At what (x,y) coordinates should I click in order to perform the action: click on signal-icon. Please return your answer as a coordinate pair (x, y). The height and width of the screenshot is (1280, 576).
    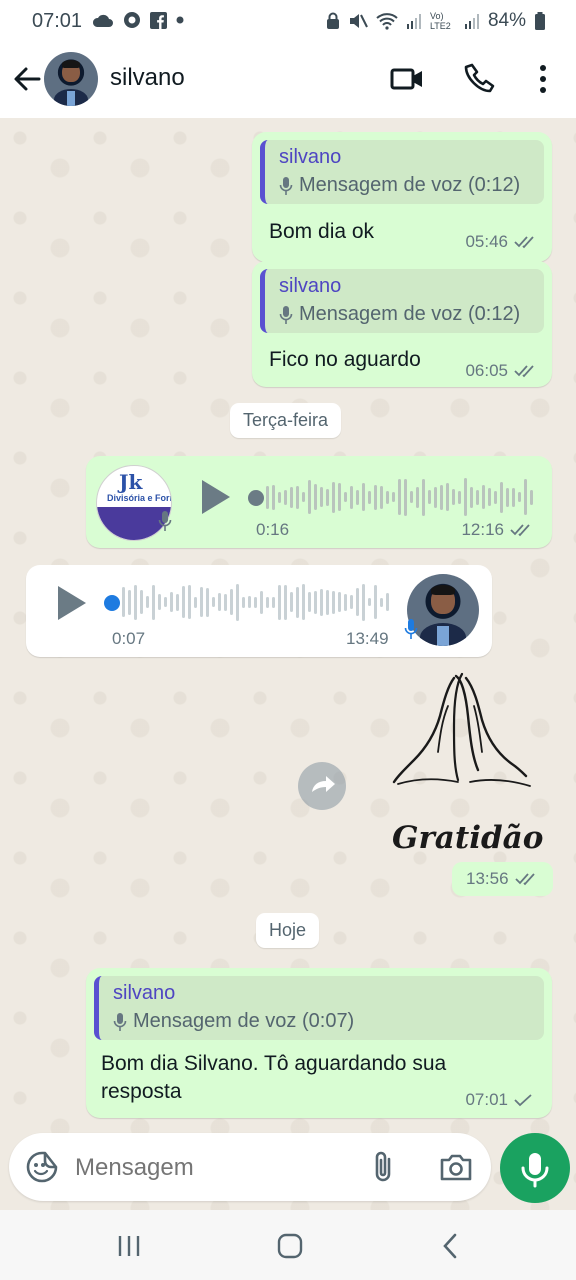
    Looking at the image, I should click on (413, 21).